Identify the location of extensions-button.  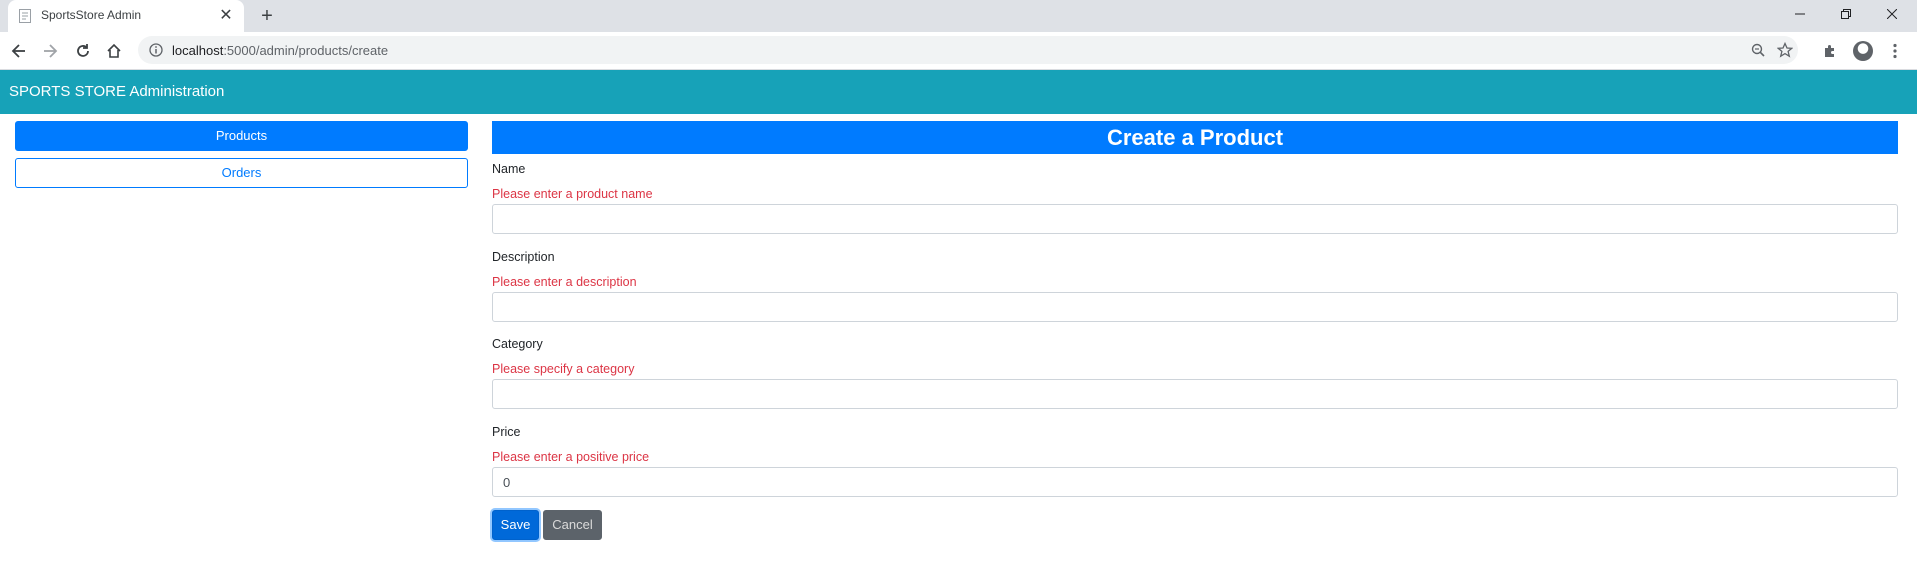
(1830, 51).